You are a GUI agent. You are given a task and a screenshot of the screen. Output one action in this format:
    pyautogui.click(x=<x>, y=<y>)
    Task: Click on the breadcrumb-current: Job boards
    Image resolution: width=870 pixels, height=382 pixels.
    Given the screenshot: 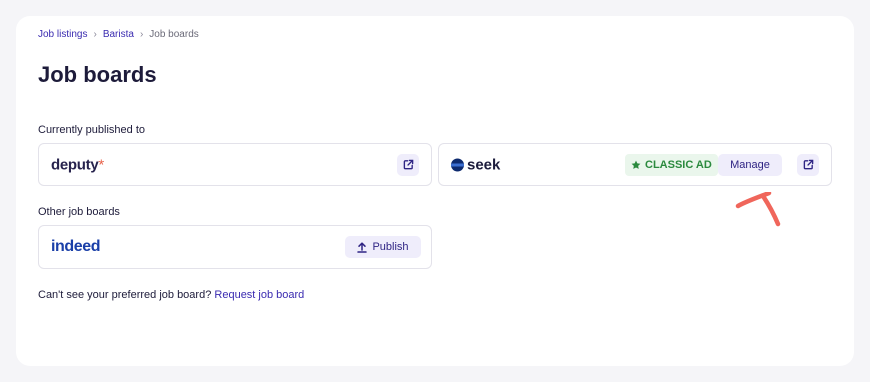 What is the action you would take?
    pyautogui.click(x=174, y=34)
    